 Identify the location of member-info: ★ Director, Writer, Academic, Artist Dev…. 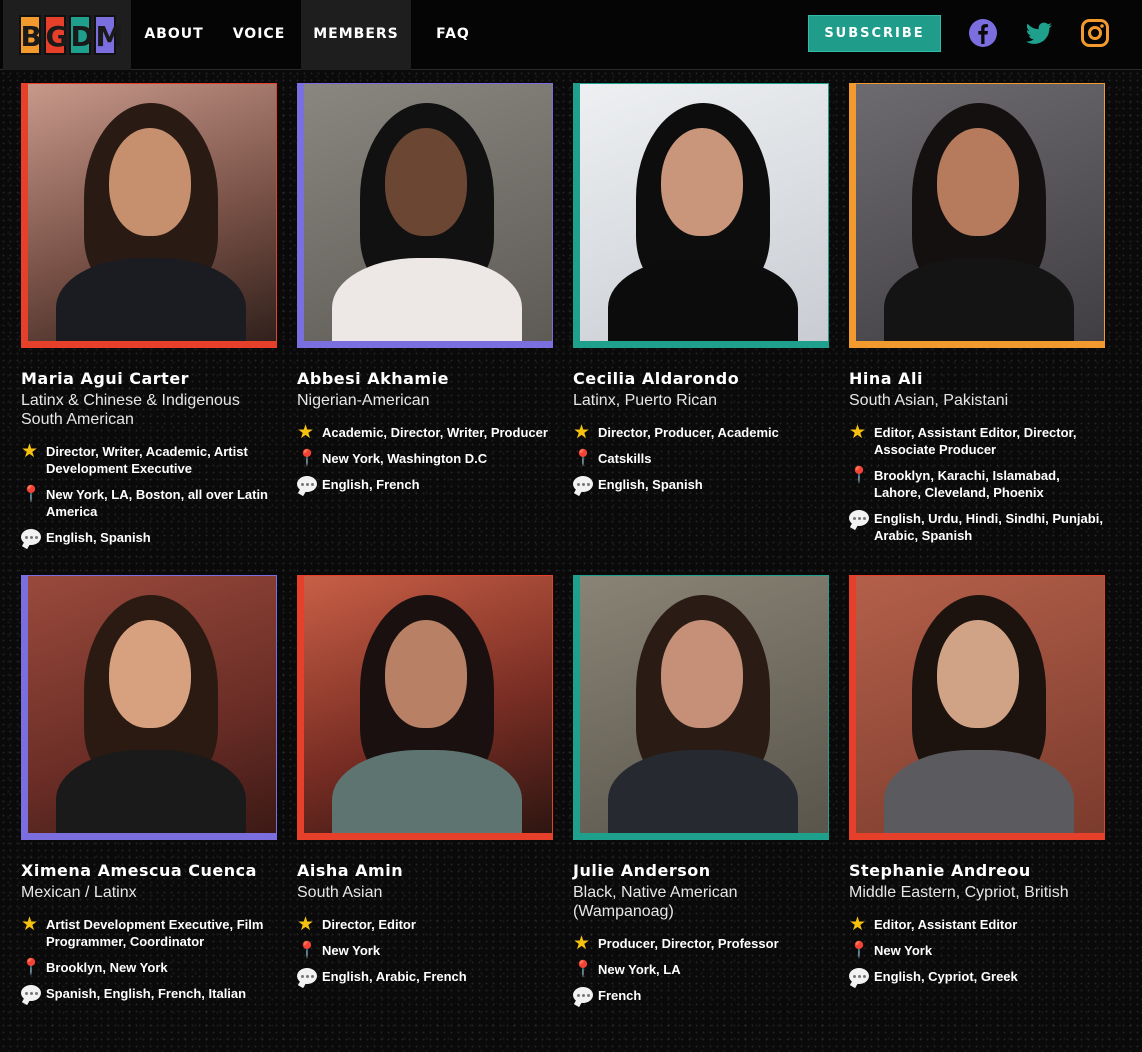
(149, 495).